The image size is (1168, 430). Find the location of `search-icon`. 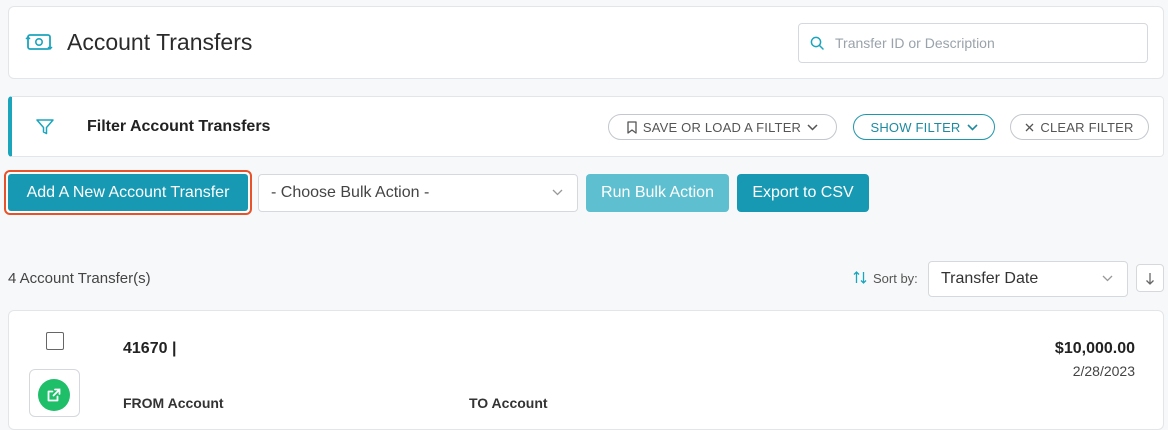

search-icon is located at coordinates (817, 43).